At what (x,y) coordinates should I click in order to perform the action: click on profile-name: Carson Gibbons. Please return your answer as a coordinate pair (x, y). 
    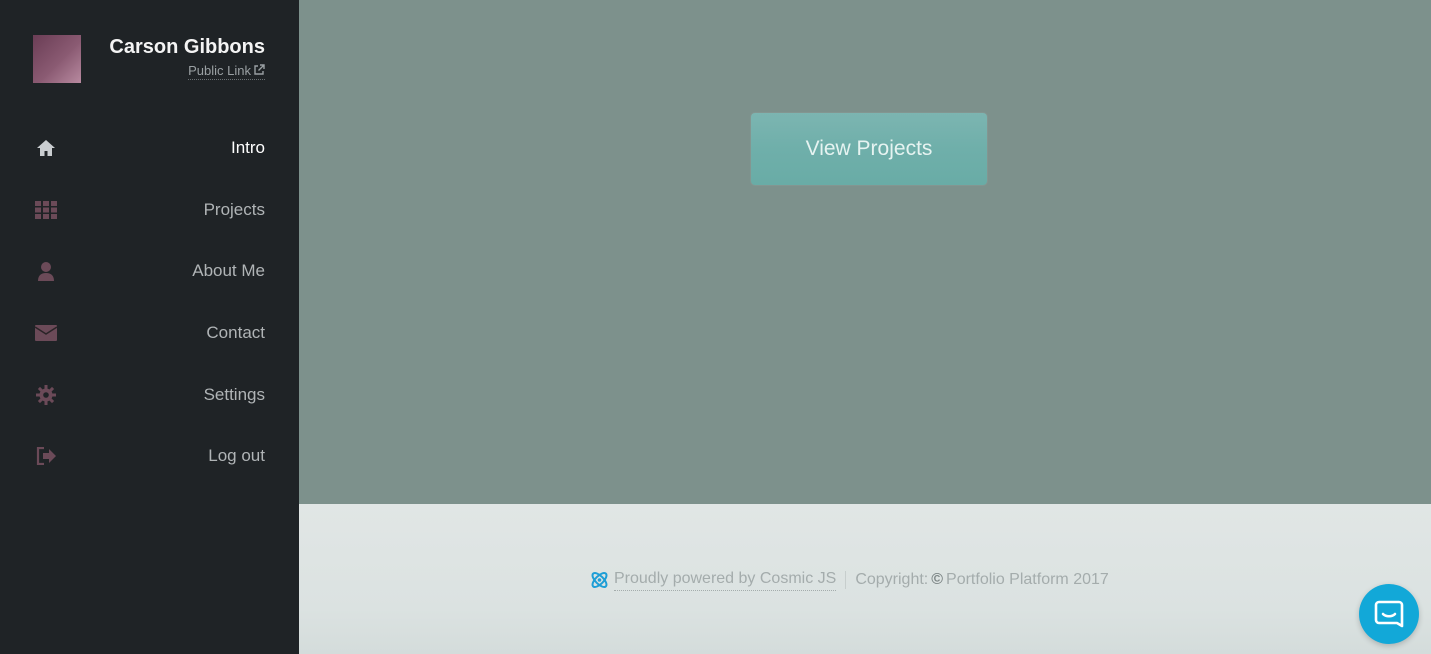
    Looking at the image, I should click on (187, 47).